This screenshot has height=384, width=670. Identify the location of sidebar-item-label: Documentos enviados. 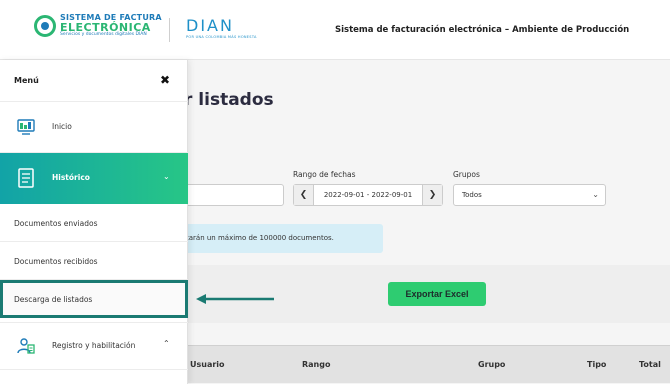
(56, 223).